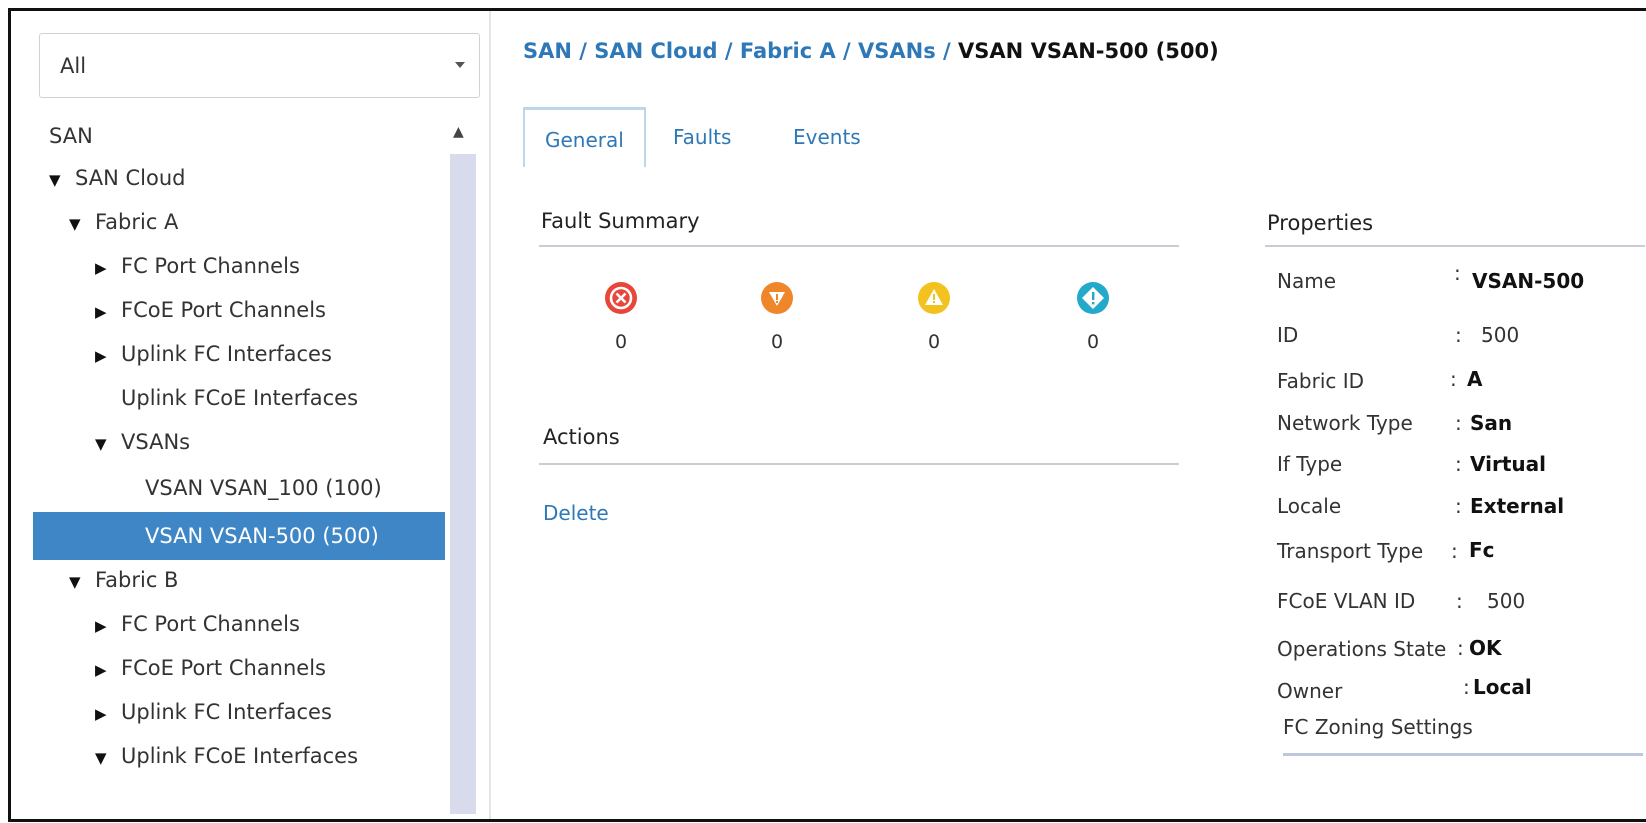  I want to click on fc-zoning-divider, so click(1463, 754).